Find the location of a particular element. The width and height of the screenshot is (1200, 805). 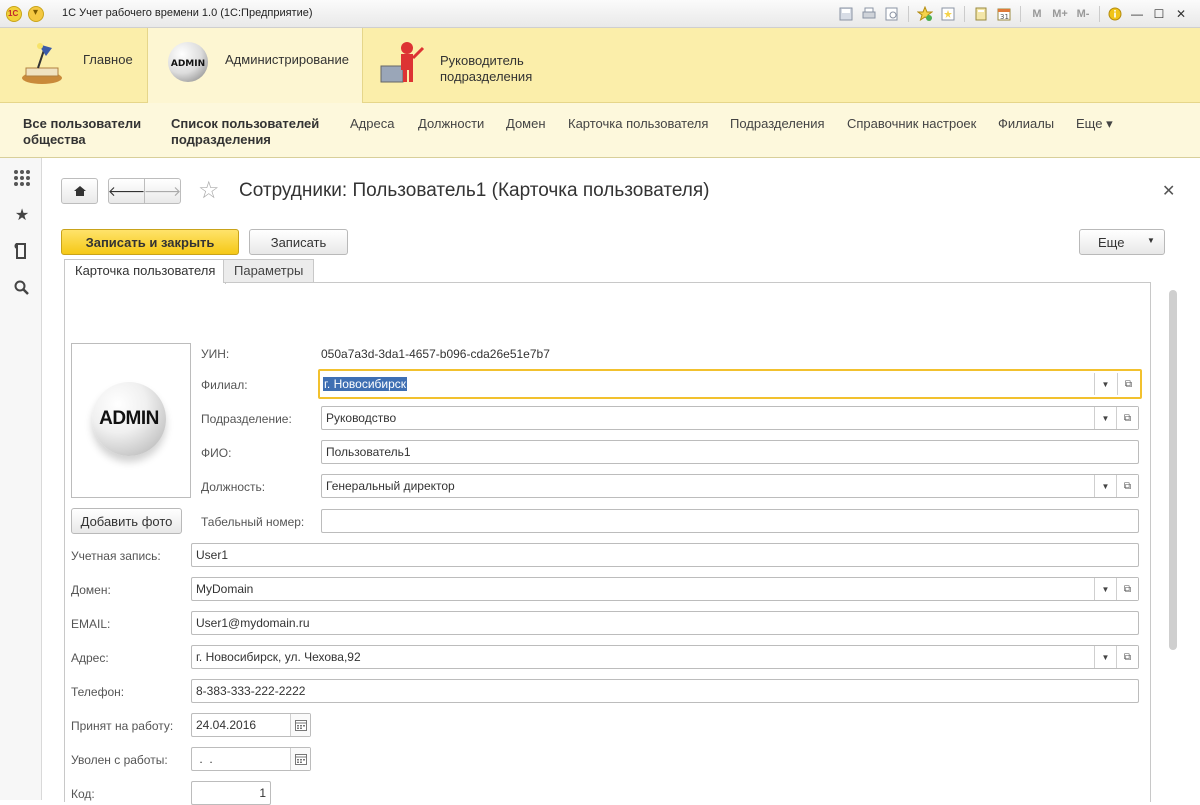

account-field: User1 is located at coordinates (665, 555).